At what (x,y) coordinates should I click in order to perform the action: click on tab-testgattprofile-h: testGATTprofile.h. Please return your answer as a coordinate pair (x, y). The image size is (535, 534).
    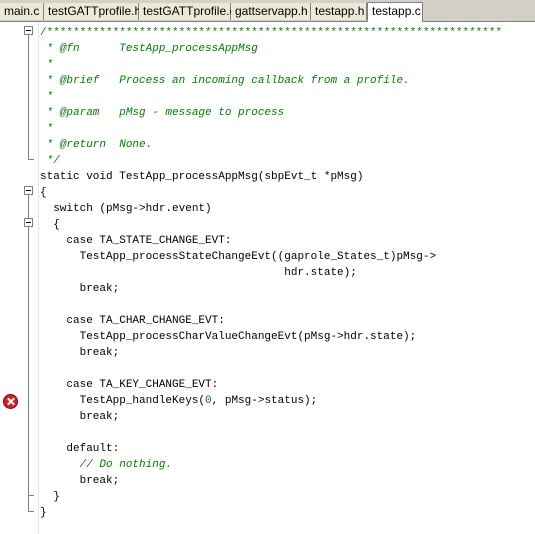
    Looking at the image, I should click on (92, 11).